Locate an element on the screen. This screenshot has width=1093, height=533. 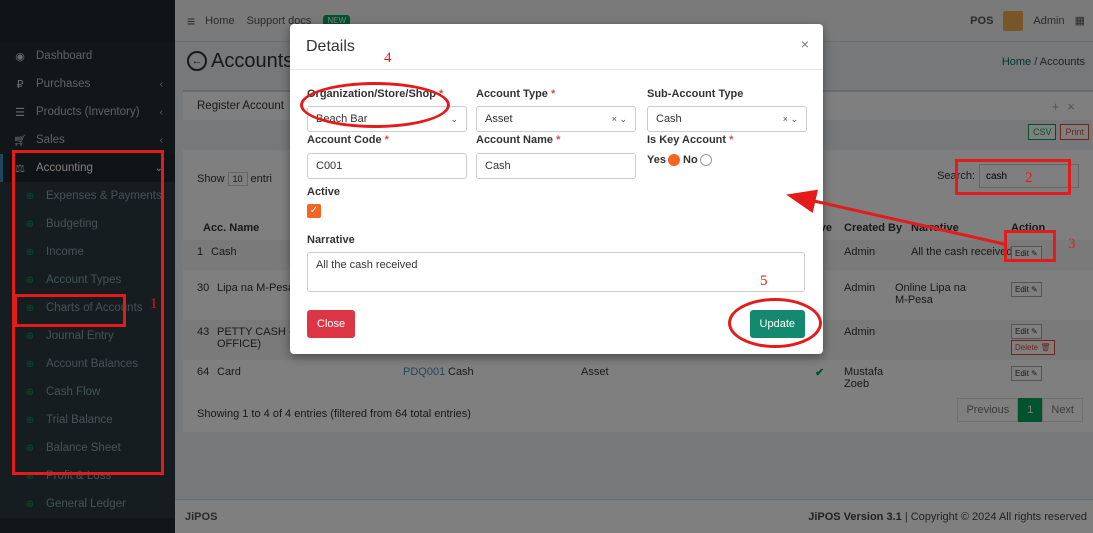
annotation-box-charts is located at coordinates (70, 310).